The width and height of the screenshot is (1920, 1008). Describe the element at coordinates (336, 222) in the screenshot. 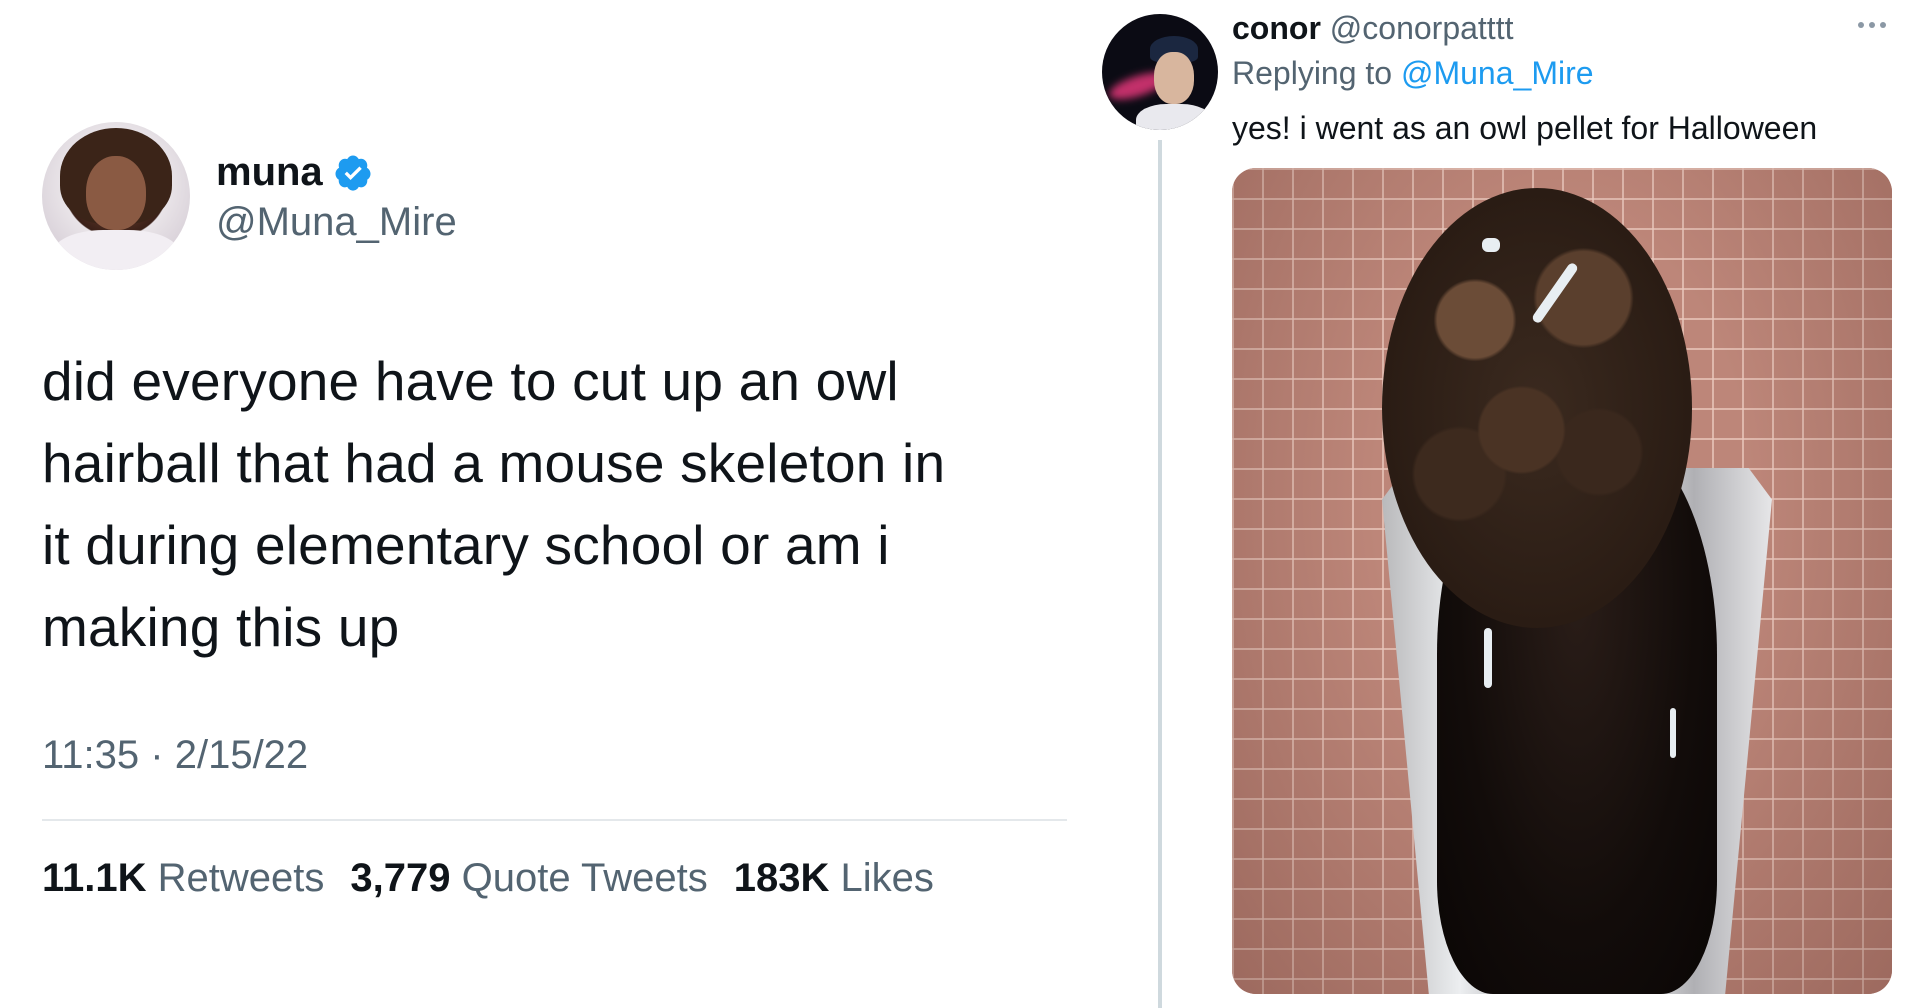

I see `author-handle: @Muna_Mire` at that location.